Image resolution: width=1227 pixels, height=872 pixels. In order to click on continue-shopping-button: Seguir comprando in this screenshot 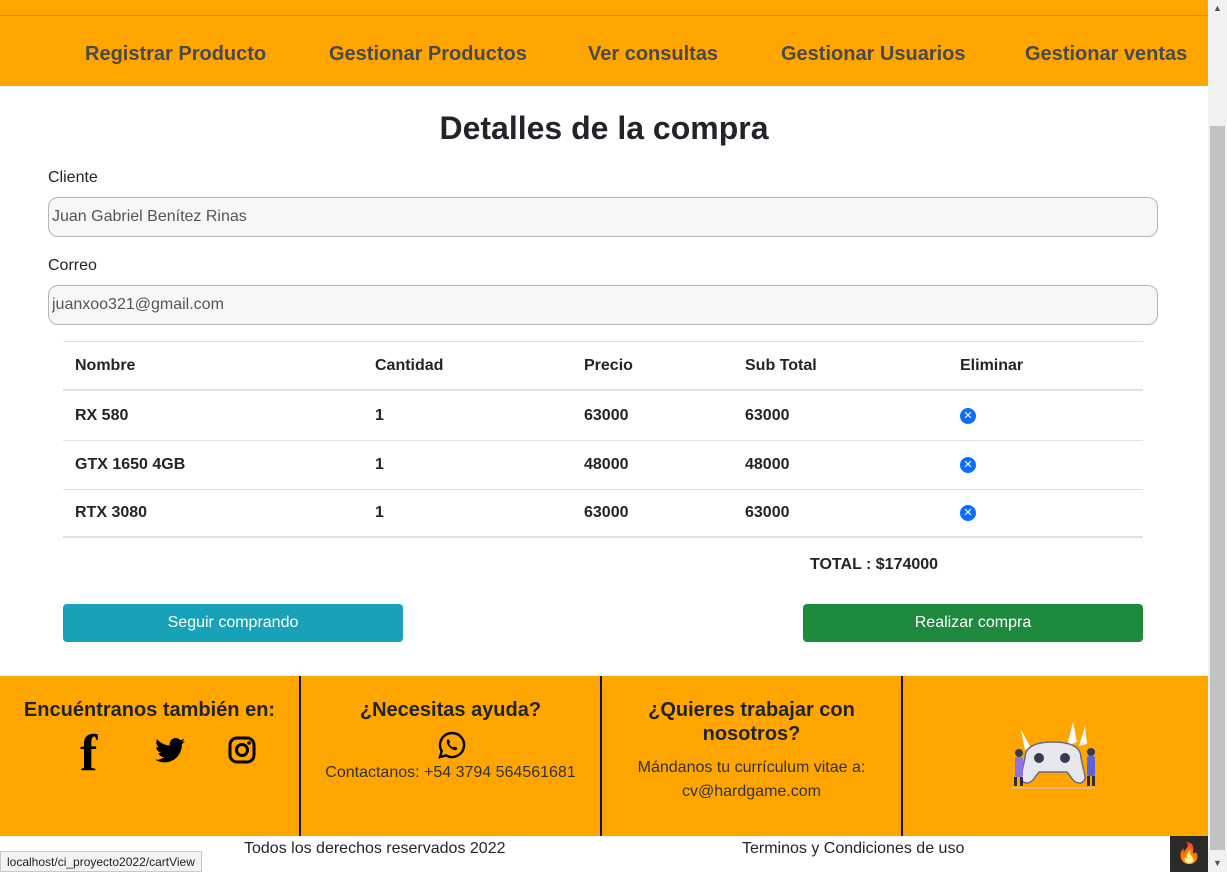, I will do `click(233, 623)`.